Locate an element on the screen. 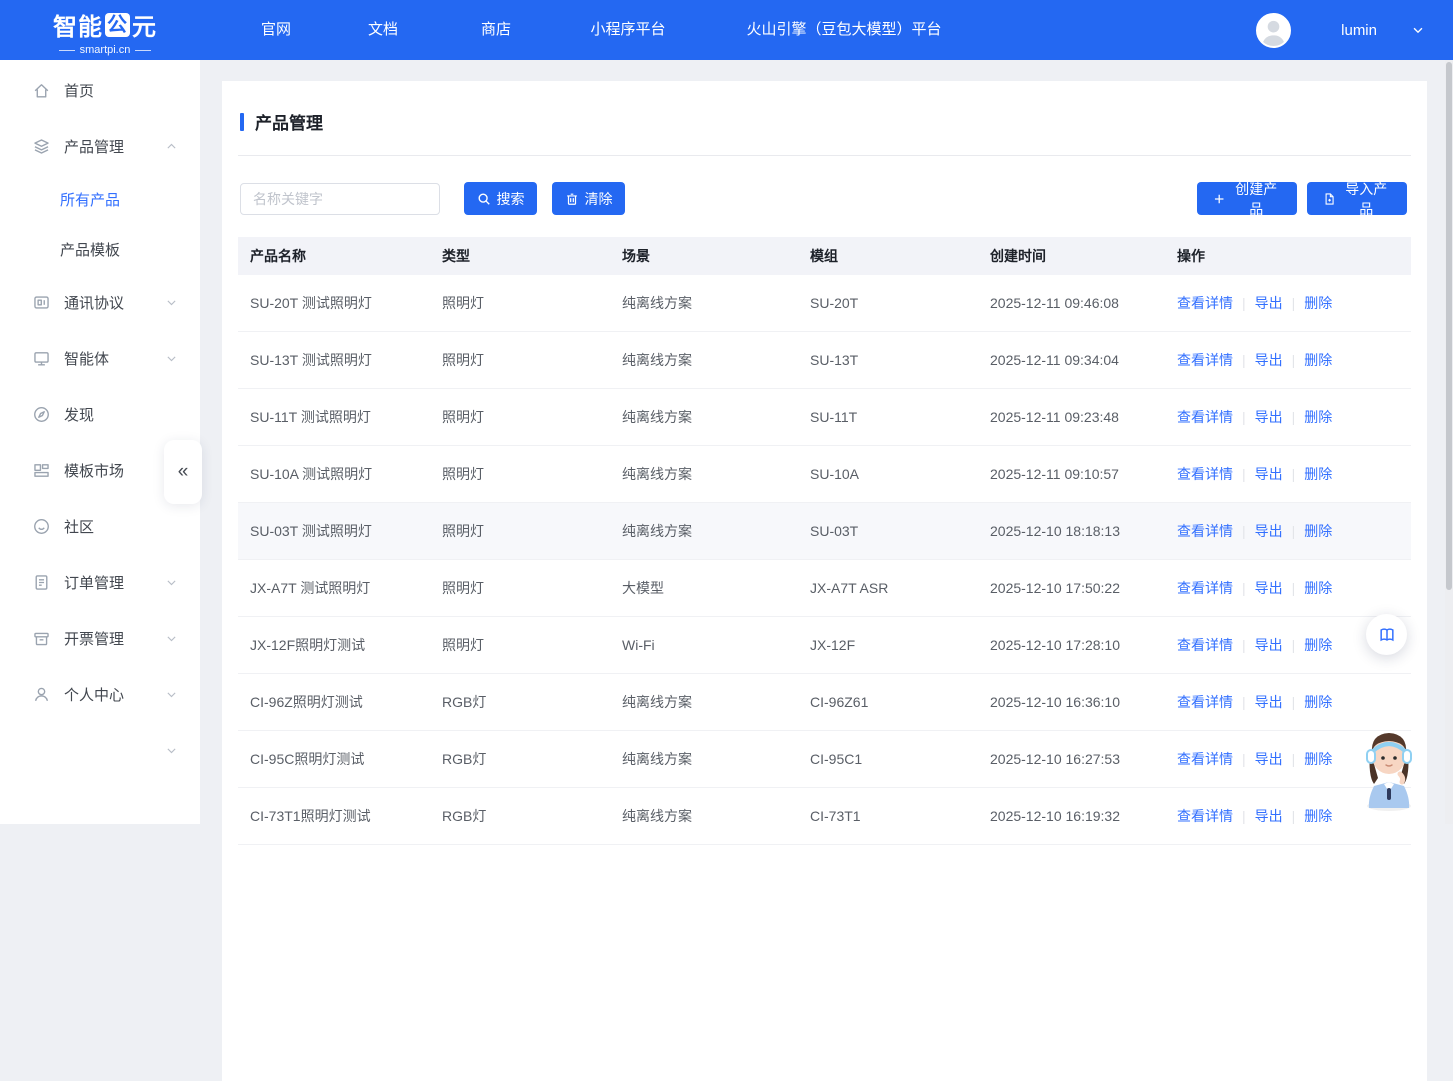 The height and width of the screenshot is (1081, 1453). cell-name: SU-13T 测试照明灯 is located at coordinates (334, 360).